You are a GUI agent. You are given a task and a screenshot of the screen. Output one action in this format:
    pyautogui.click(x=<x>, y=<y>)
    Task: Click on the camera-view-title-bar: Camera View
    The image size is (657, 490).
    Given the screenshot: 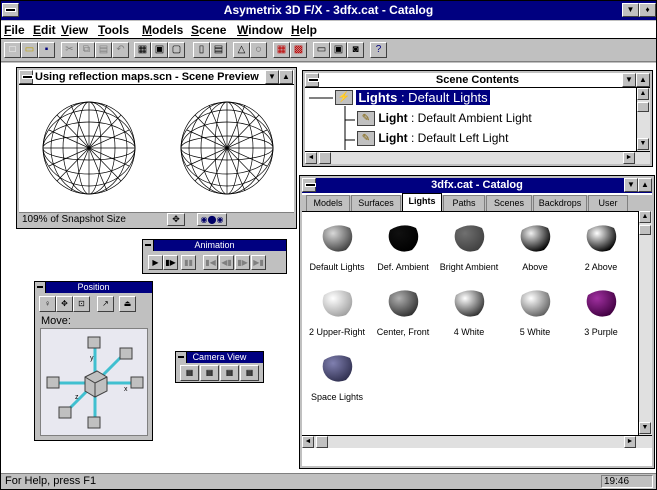 What is the action you would take?
    pyautogui.click(x=219, y=357)
    